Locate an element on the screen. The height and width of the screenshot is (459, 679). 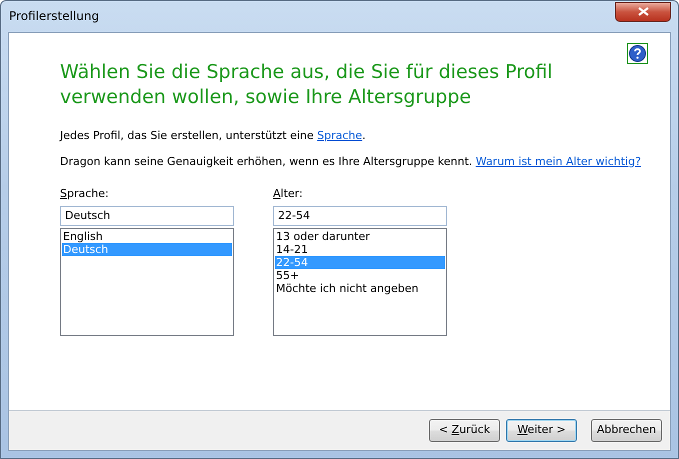
text-field: 22-54 is located at coordinates (360, 216).